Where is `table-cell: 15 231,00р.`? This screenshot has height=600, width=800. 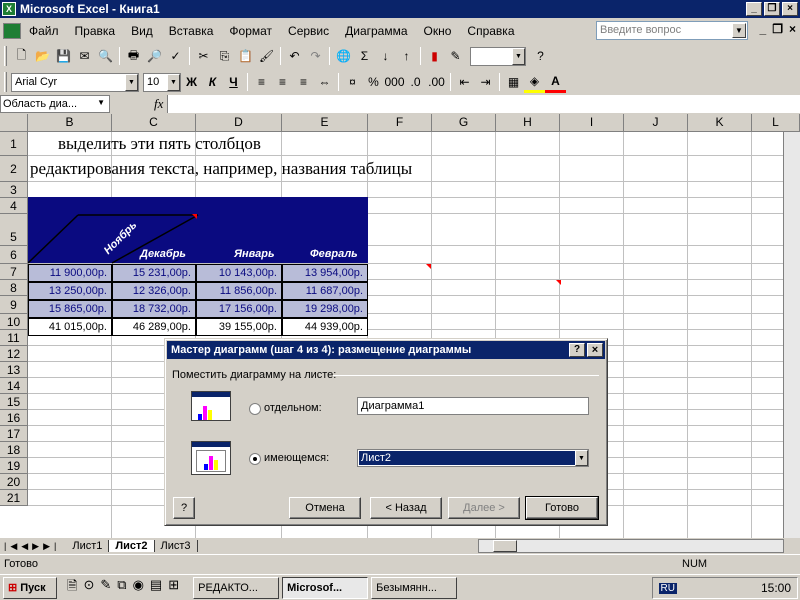 table-cell: 15 231,00р. is located at coordinates (154, 273).